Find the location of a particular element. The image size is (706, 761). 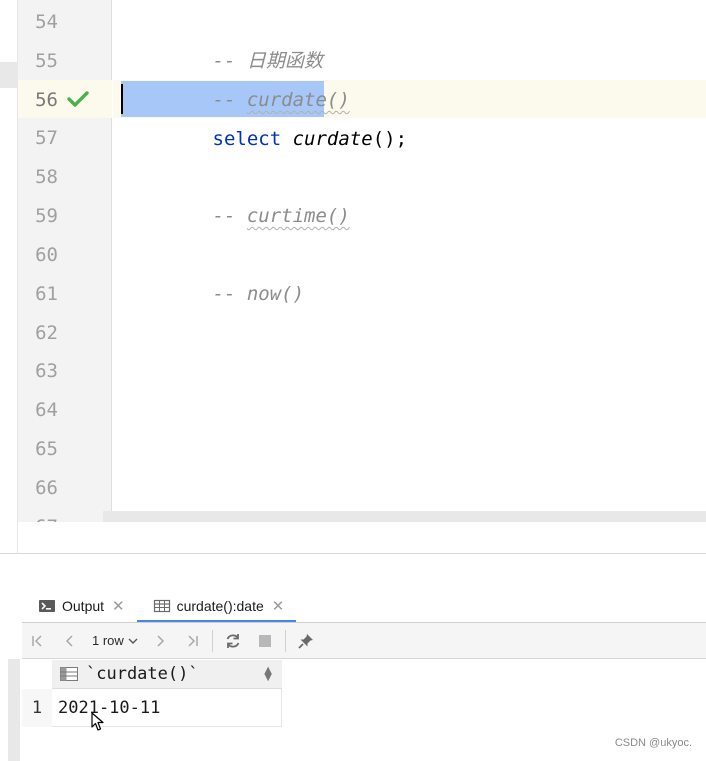

line-number: 63 is located at coordinates (46, 371).